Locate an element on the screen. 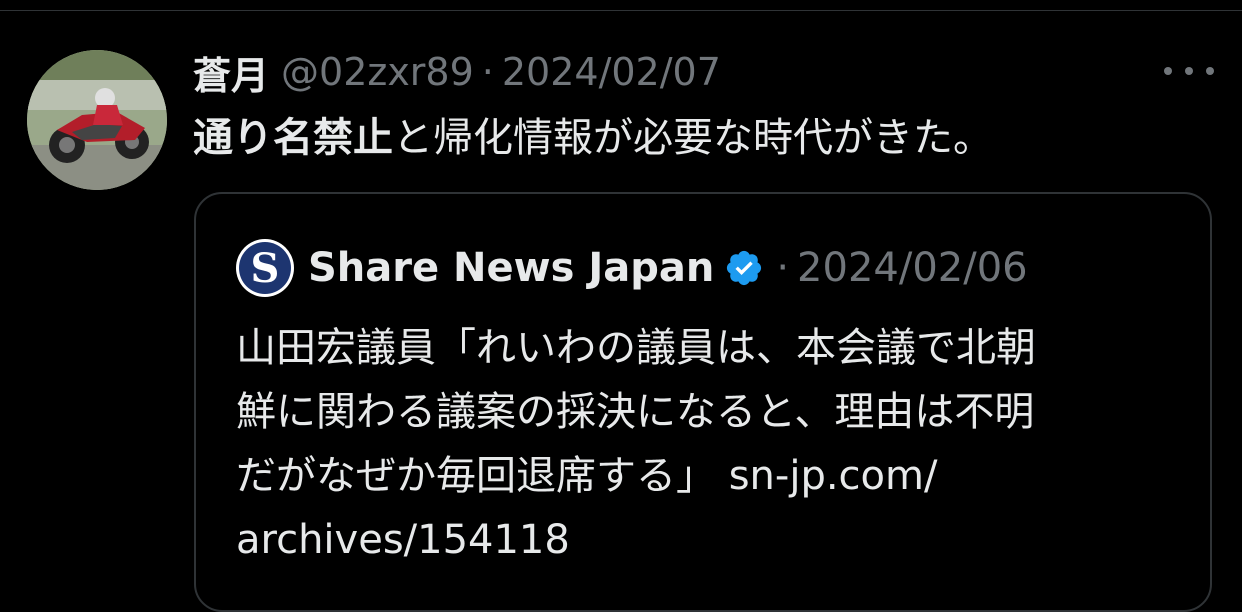  tweet-header: 蒼月 @02zxr89 · 2024/02/07 is located at coordinates (457, 72).